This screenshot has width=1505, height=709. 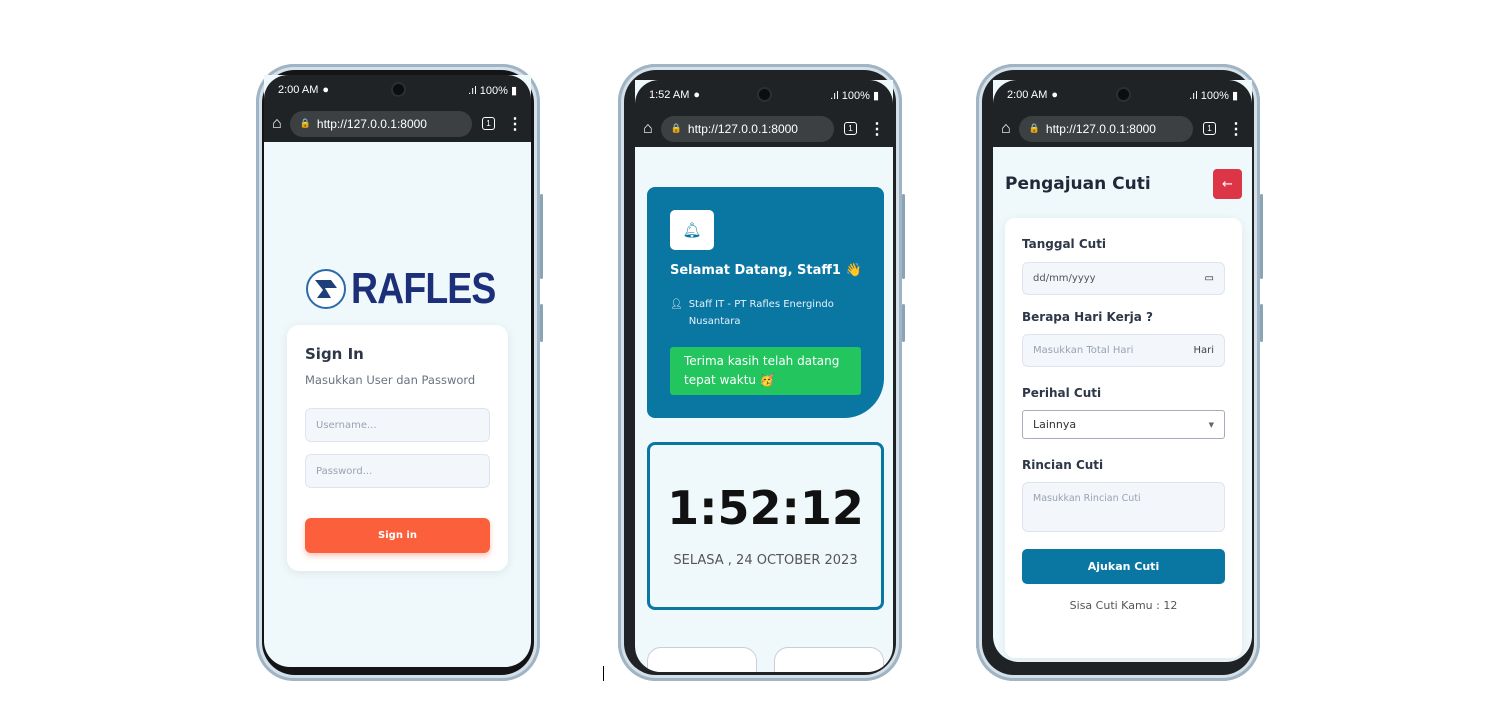 I want to click on logo-mark-icon, so click(x=326, y=289).